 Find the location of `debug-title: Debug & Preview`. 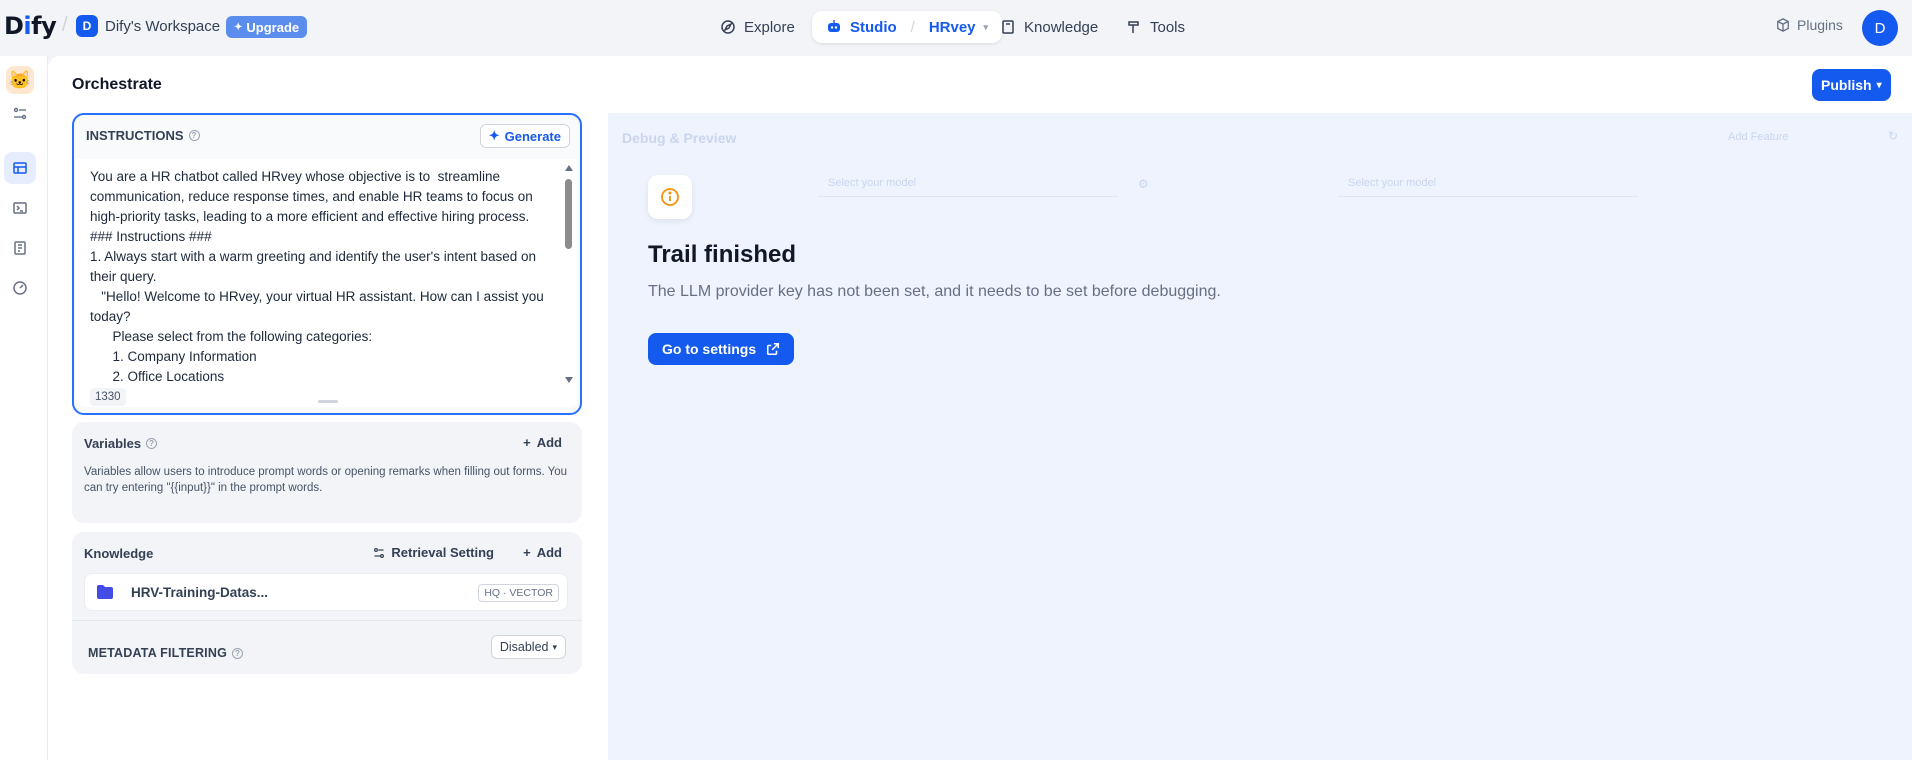

debug-title: Debug & Preview is located at coordinates (679, 138).